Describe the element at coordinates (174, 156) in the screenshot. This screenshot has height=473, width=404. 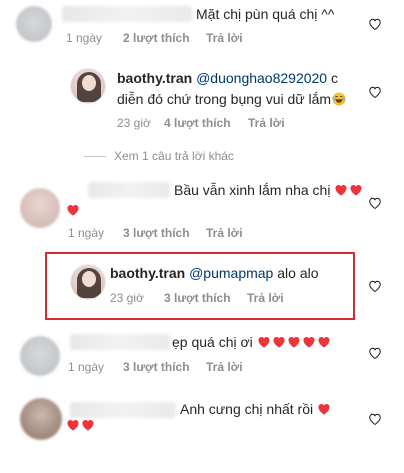
I see `view-more-replies: Xem 1 câu trả lời khác` at that location.